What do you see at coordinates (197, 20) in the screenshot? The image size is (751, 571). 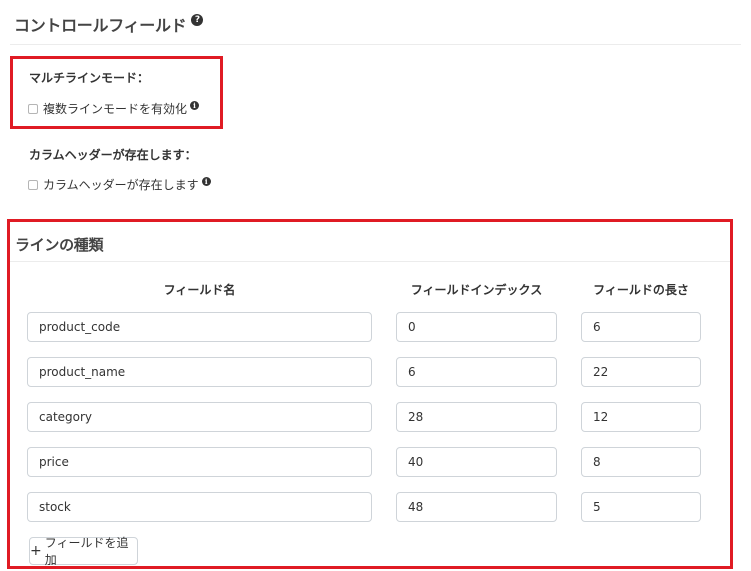 I see `help-icon: ?` at bounding box center [197, 20].